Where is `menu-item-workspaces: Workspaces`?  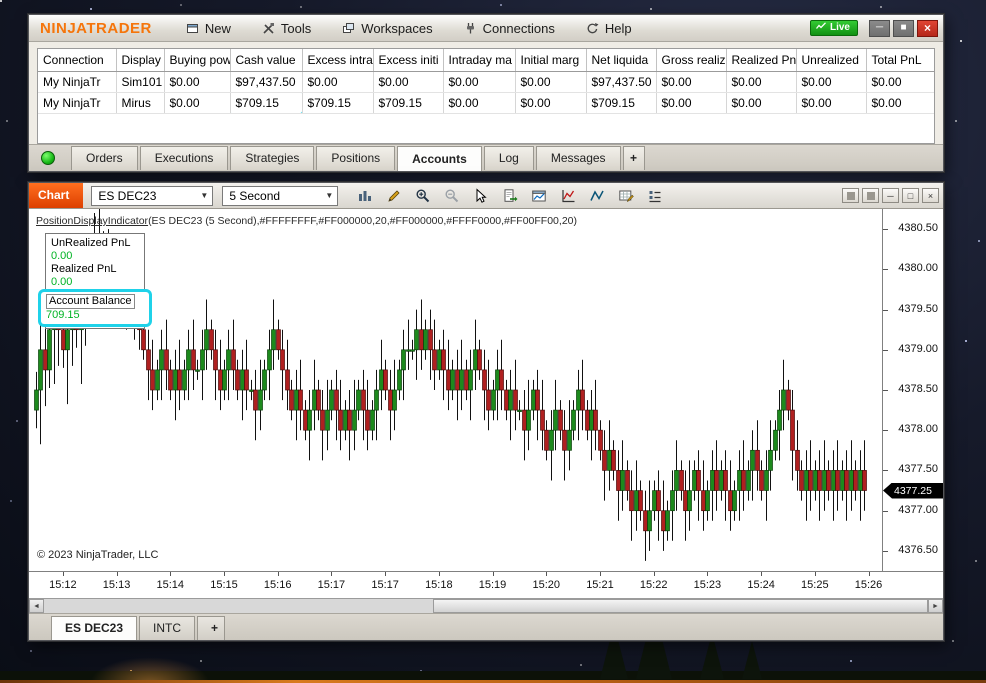 menu-item-workspaces: Workspaces is located at coordinates (387, 28).